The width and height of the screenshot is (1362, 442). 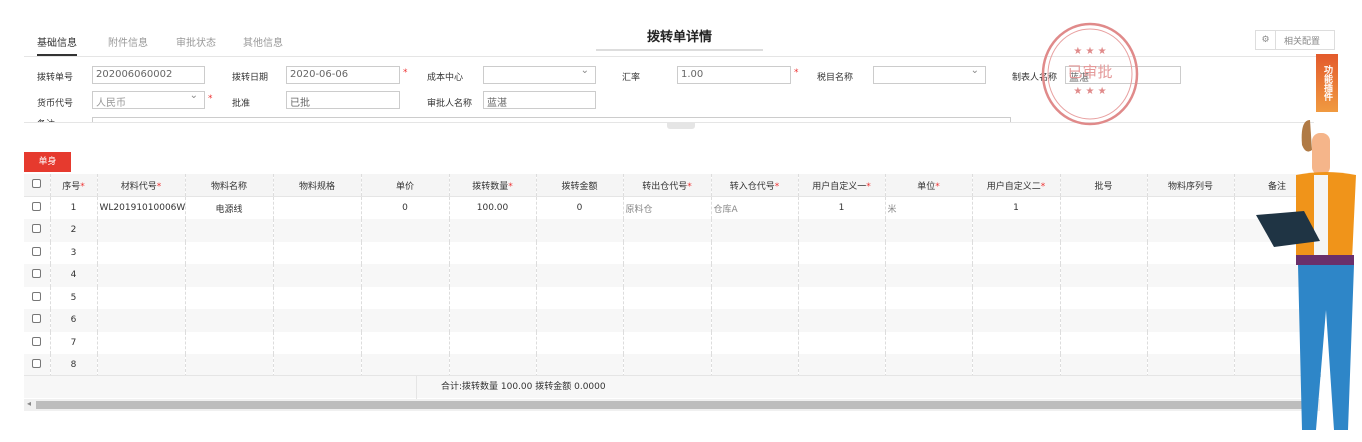 What do you see at coordinates (1191, 185) in the screenshot?
I see `column-header: 物料序列号` at bounding box center [1191, 185].